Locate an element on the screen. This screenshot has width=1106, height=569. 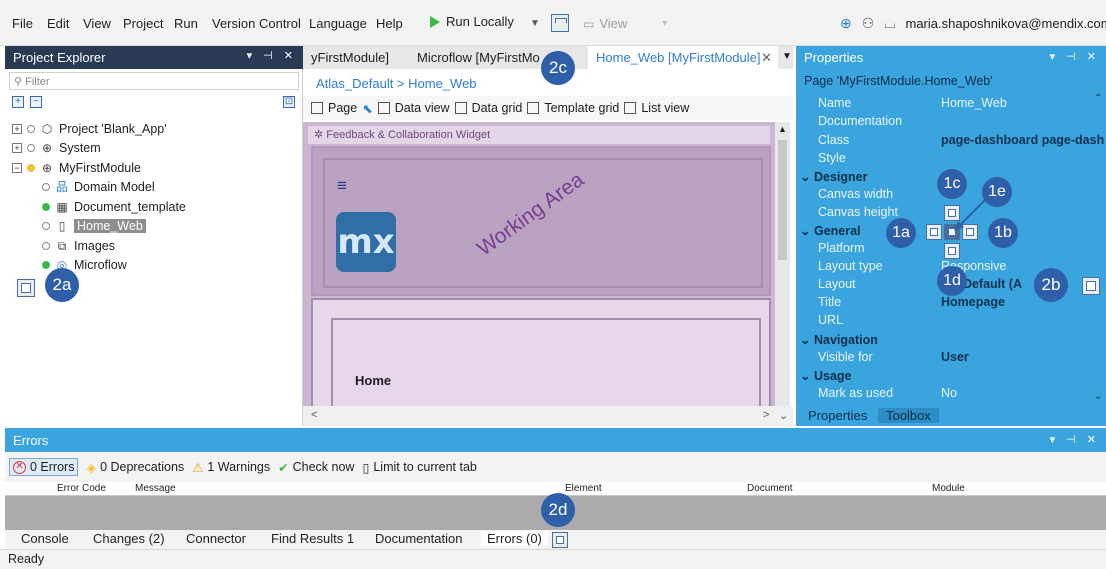
col-error-code: Error Code is located at coordinates (81, 488).